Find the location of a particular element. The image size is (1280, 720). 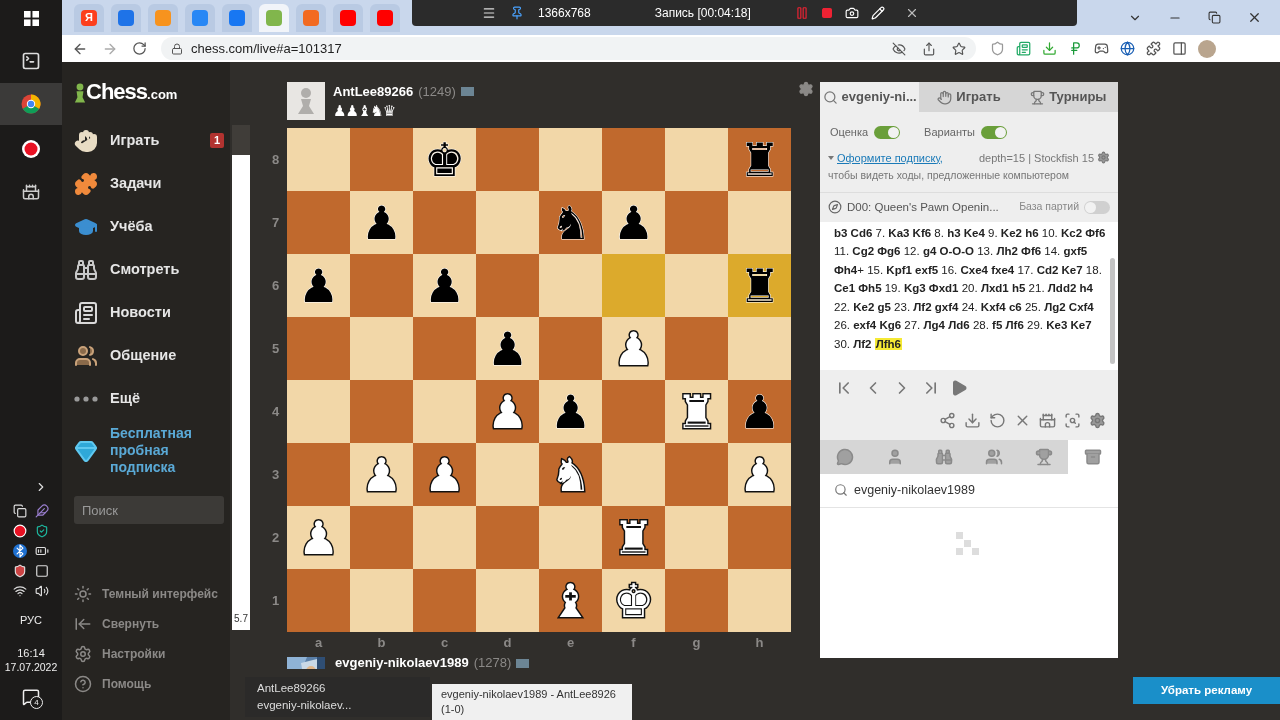

board-square: ♝ is located at coordinates (570, 600).